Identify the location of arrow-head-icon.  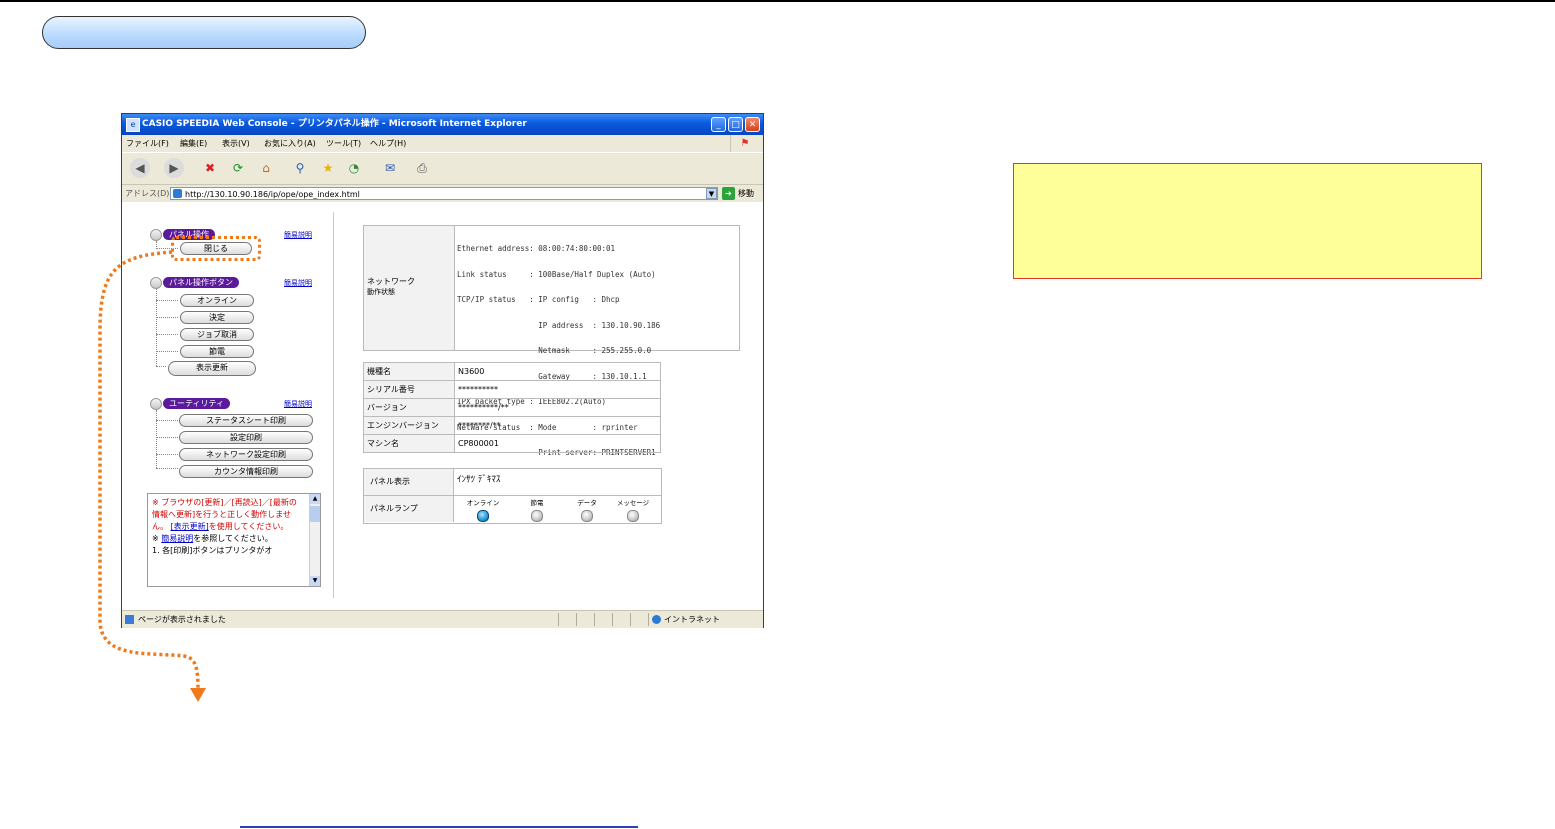
(198, 695).